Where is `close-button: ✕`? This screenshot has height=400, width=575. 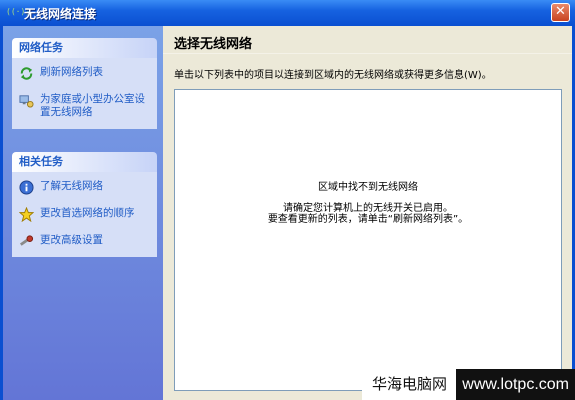 close-button: ✕ is located at coordinates (560, 12).